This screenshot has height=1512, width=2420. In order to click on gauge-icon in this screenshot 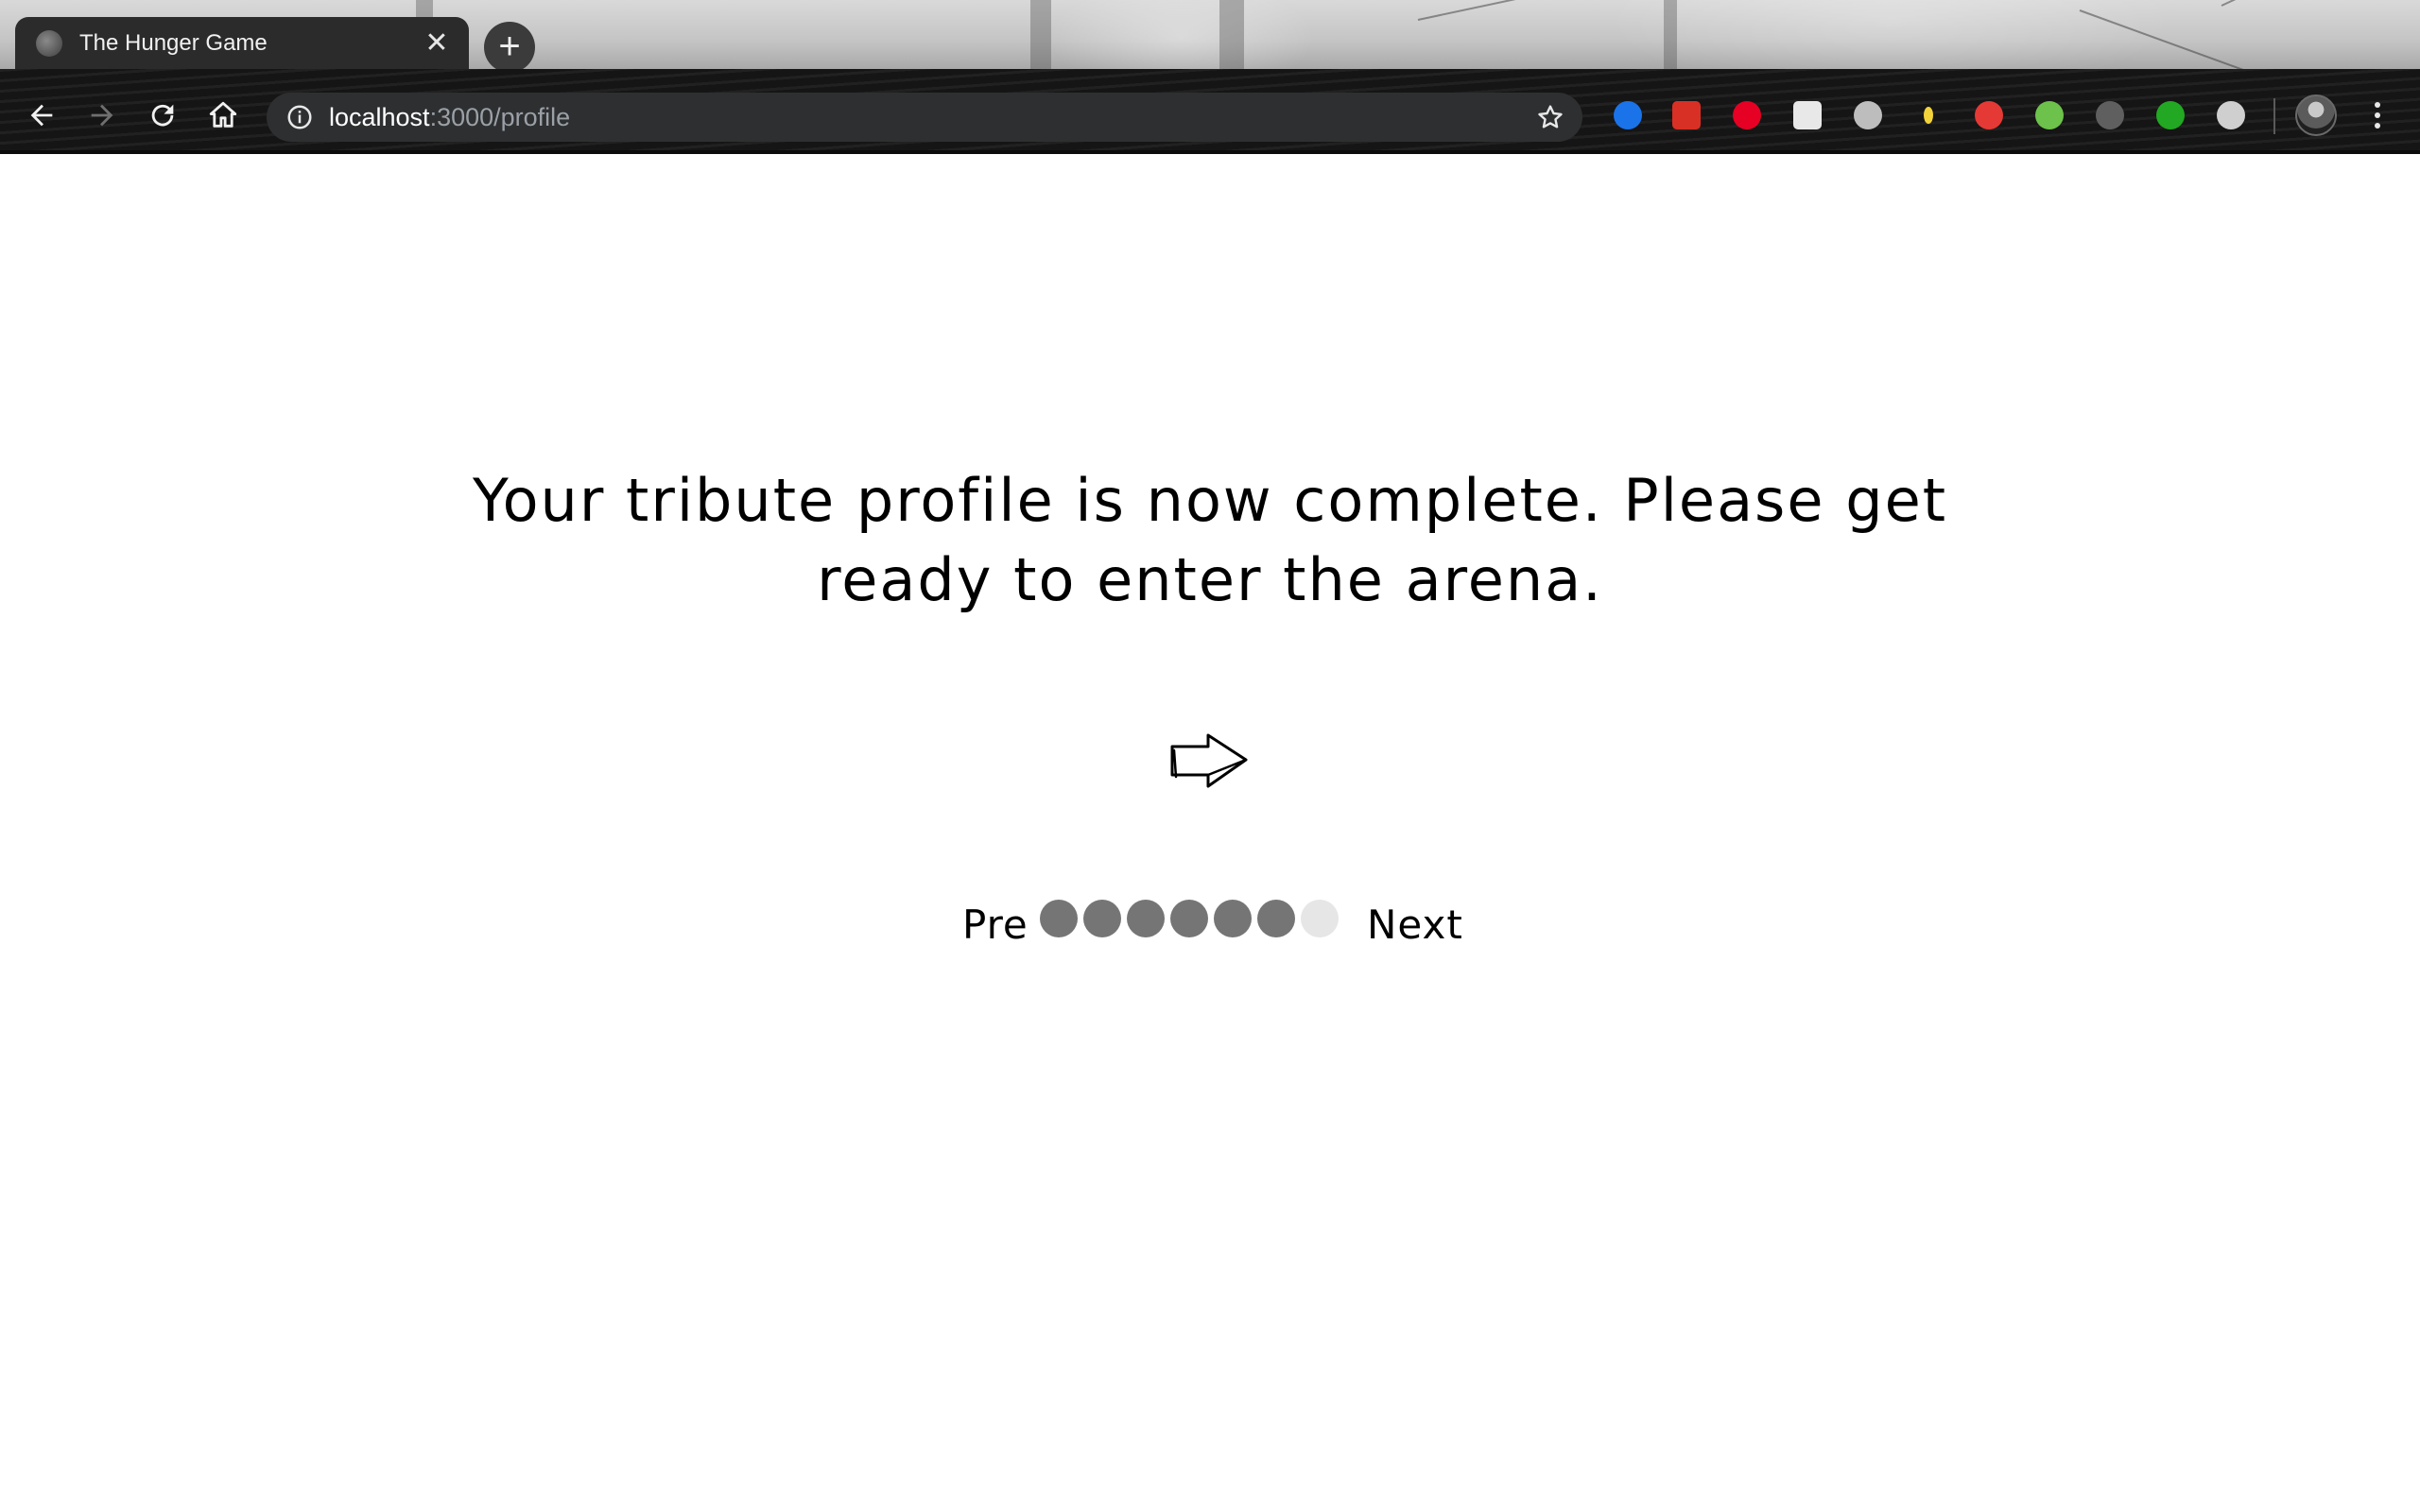, I will do `click(2110, 115)`.